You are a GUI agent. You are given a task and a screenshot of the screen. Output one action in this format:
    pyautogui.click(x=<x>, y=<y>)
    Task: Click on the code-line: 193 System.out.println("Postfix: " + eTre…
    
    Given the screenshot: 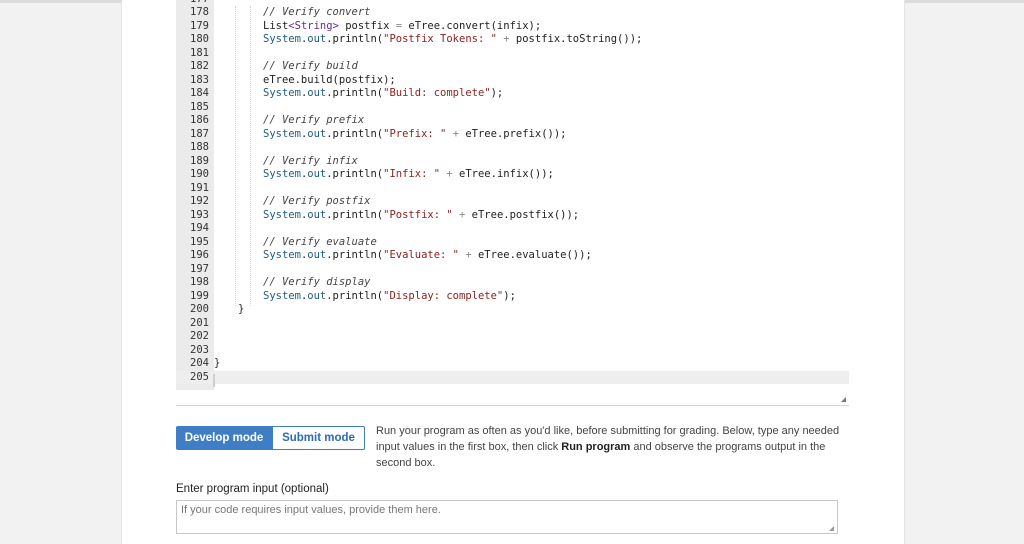 What is the action you would take?
    pyautogui.click(x=512, y=216)
    